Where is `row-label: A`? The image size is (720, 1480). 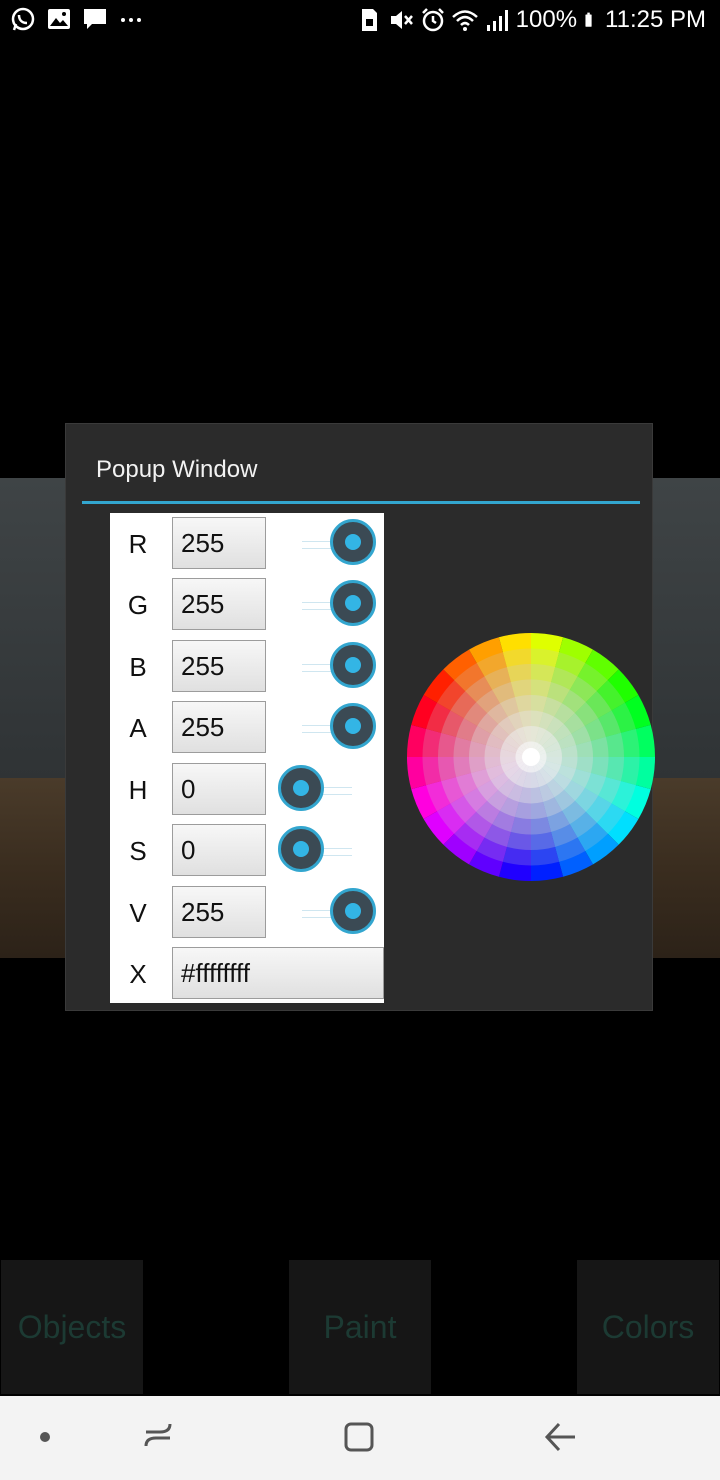
row-label: A is located at coordinates (138, 728).